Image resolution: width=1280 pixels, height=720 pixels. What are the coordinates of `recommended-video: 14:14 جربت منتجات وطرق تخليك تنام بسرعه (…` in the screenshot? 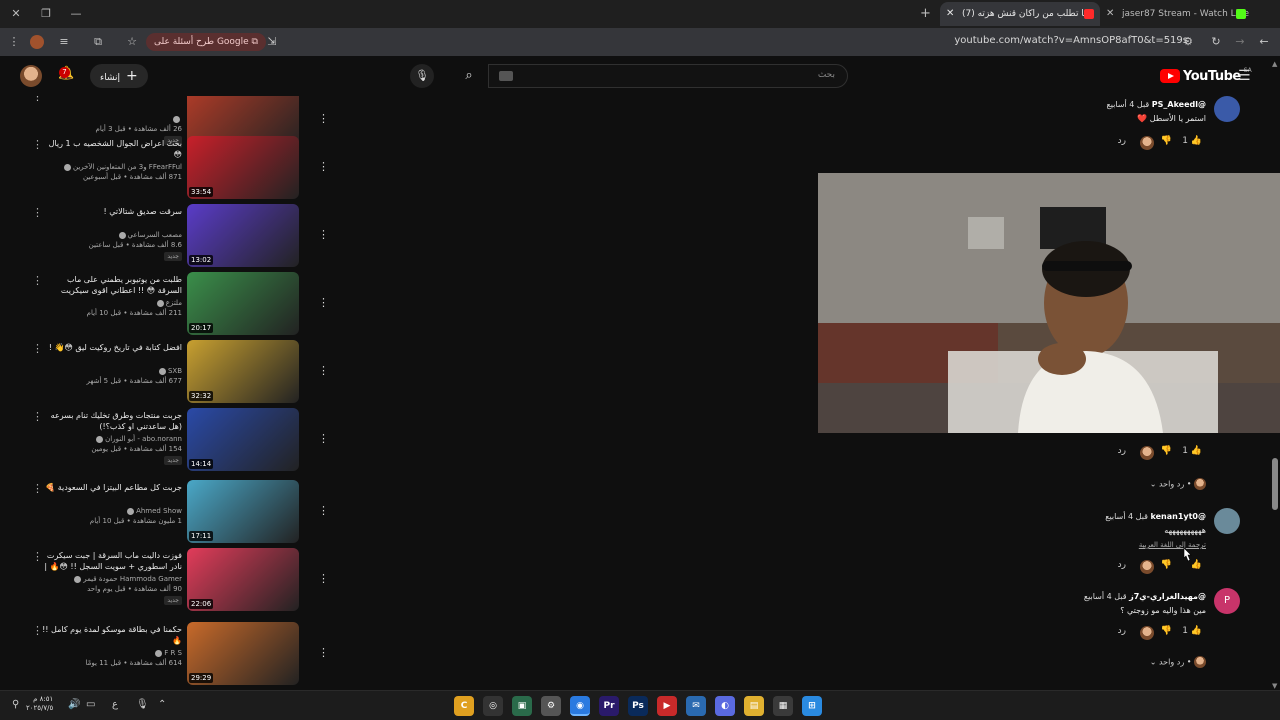 It's located at (170, 440).